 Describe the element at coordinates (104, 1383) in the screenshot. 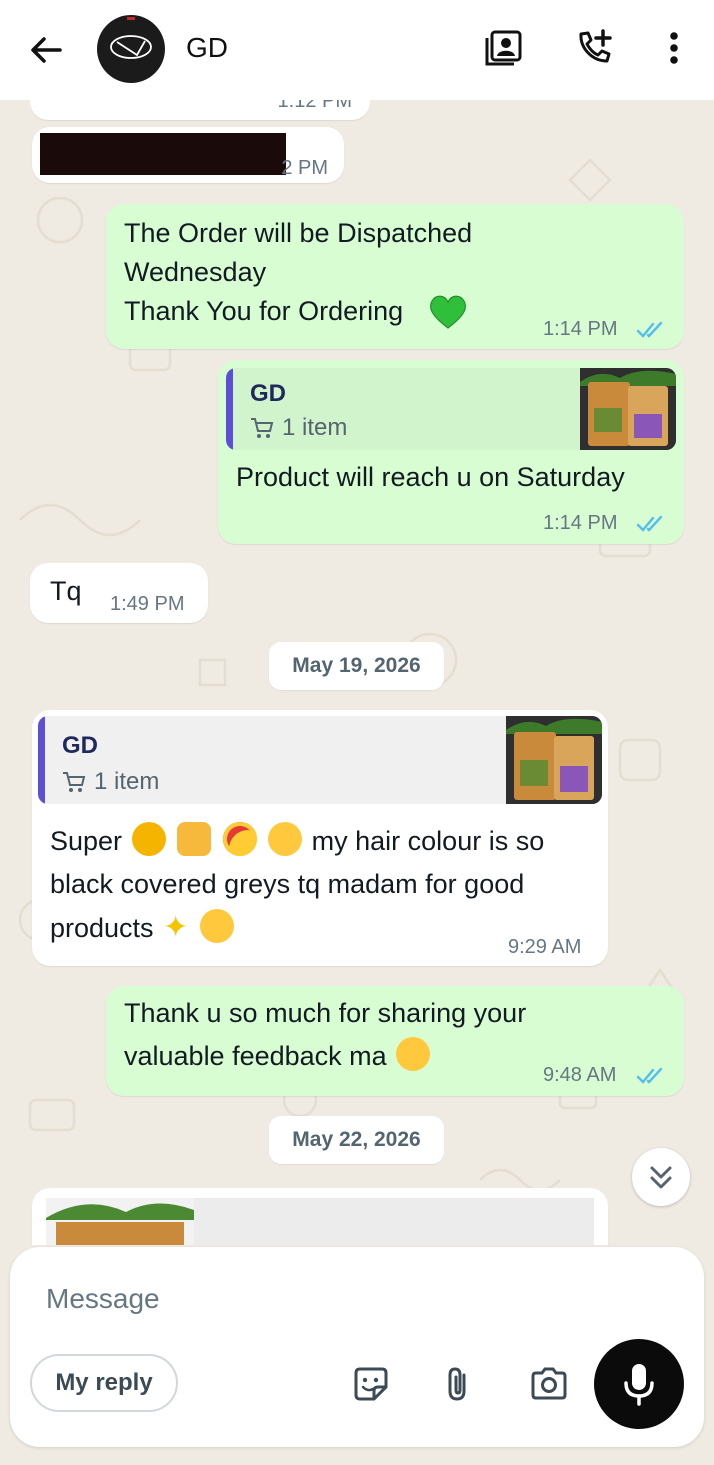

I see `my-reply-chip: My reply` at that location.